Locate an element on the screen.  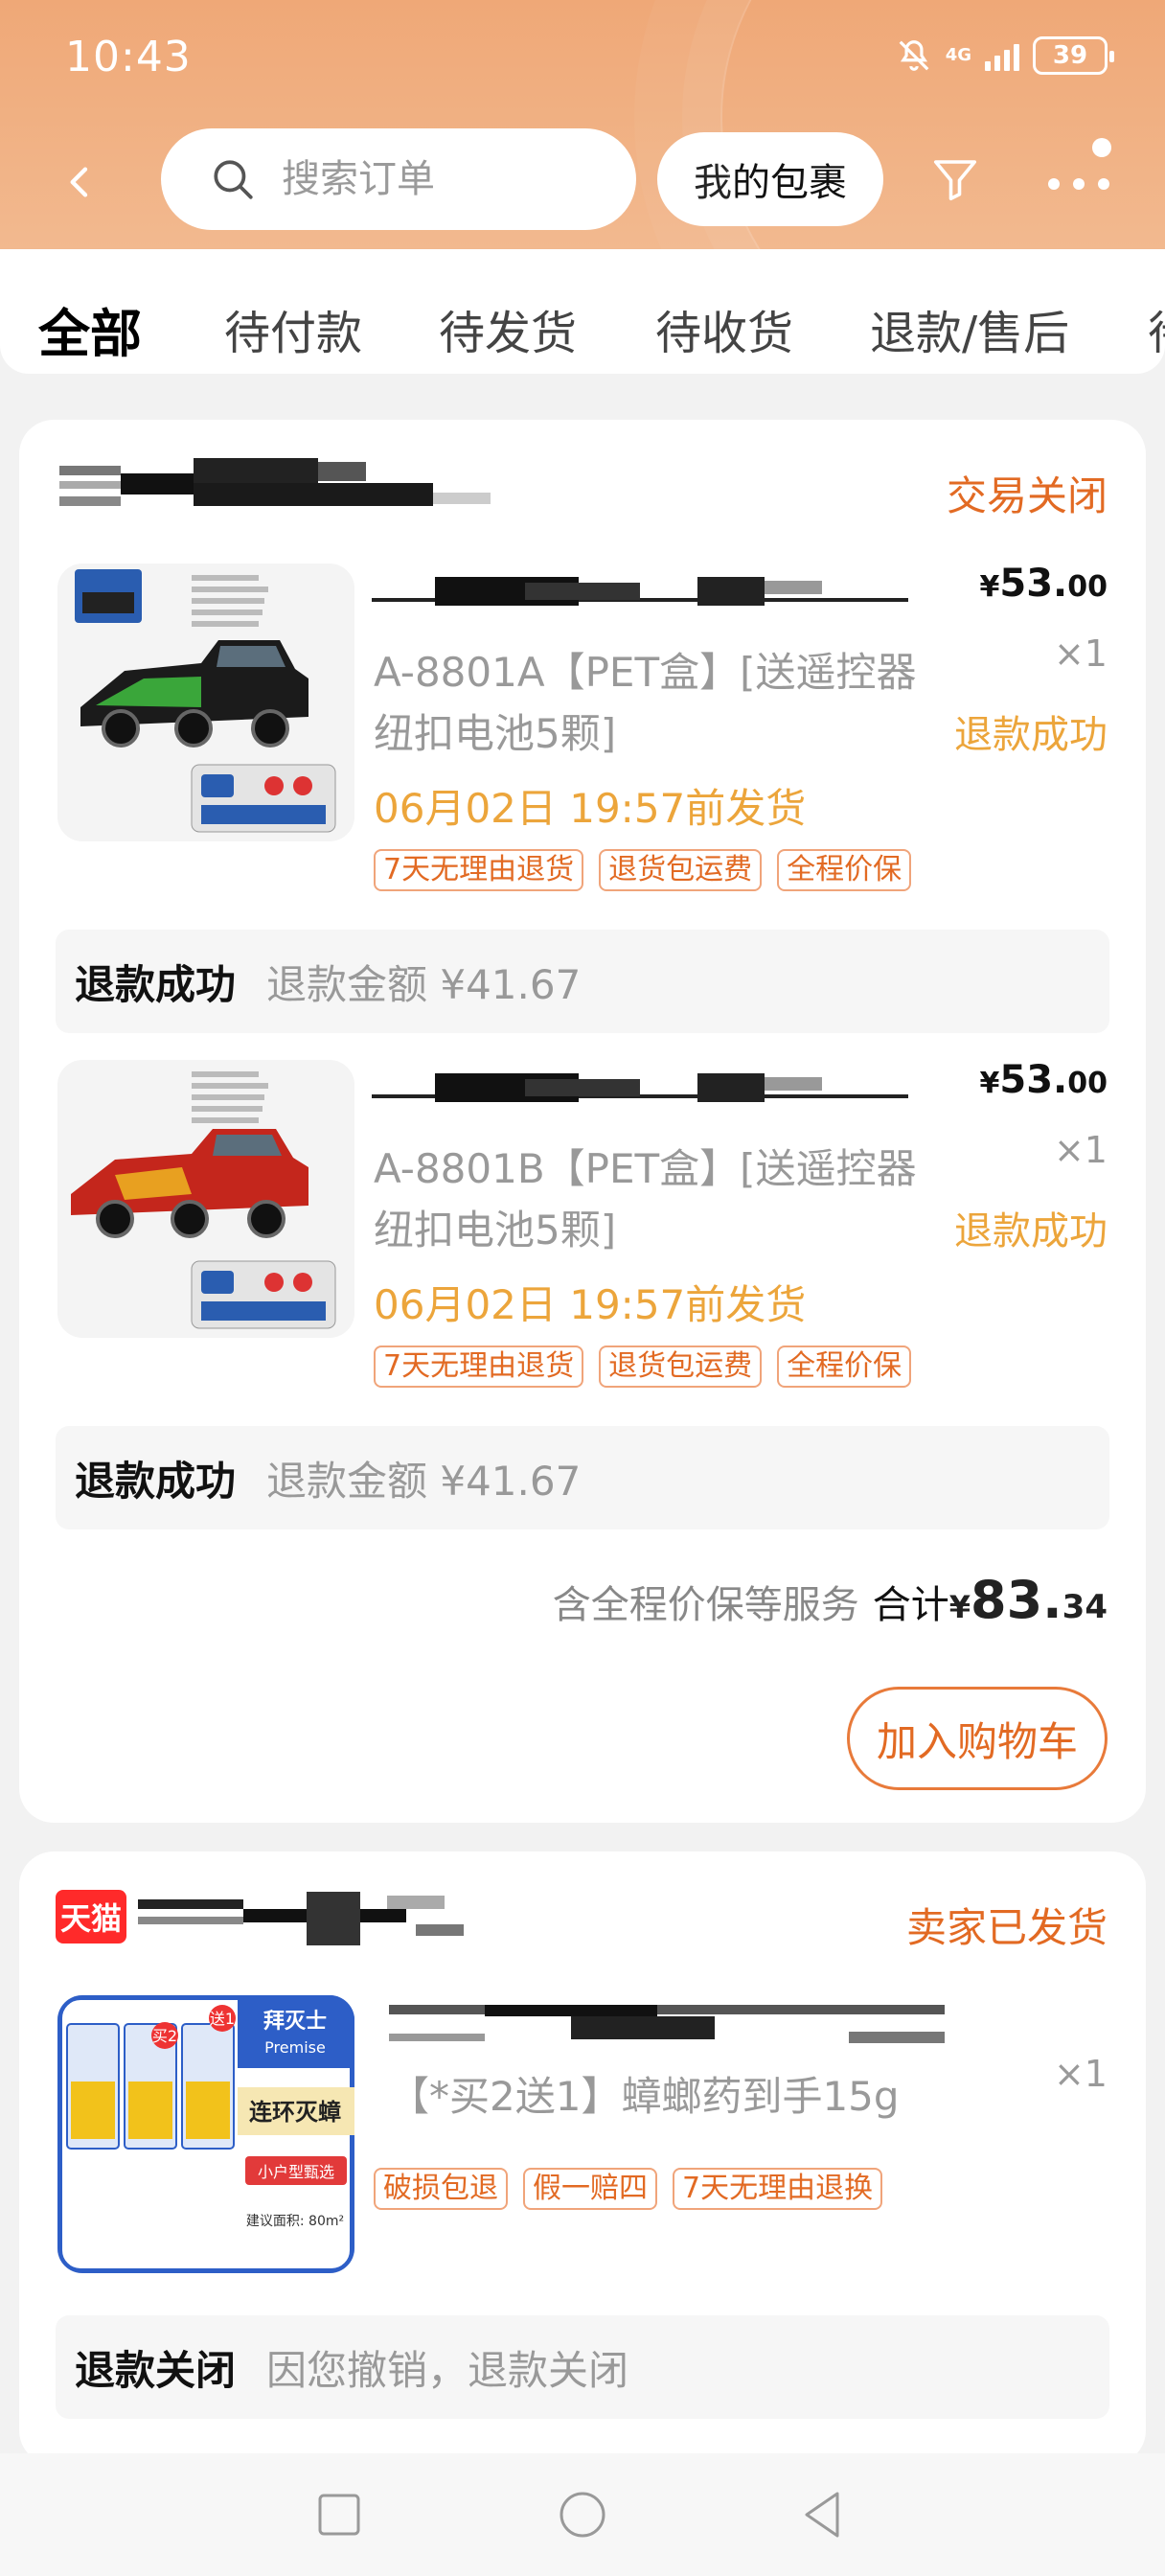
home-icon is located at coordinates (582, 2514).